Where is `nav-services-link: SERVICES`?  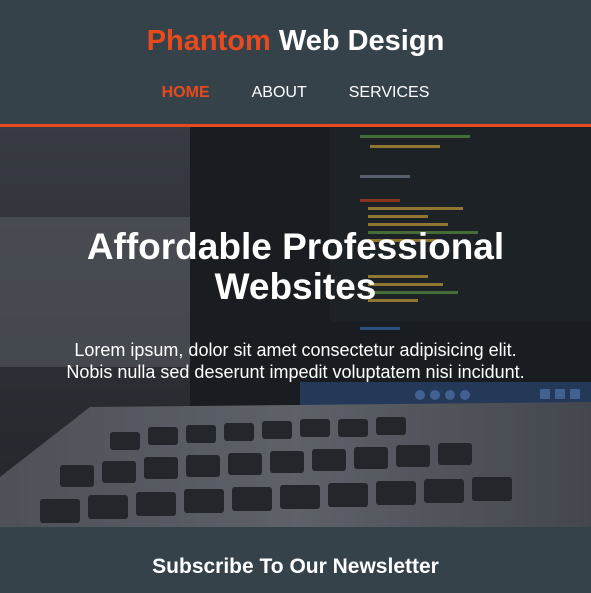 nav-services-link: SERVICES is located at coordinates (389, 93).